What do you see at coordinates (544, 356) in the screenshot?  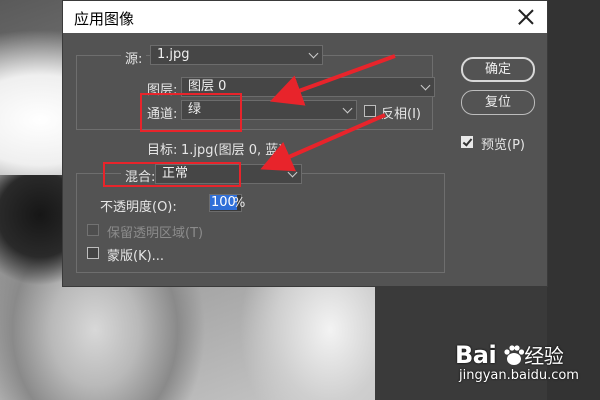 I see `watermark-logo-right: 经验` at bounding box center [544, 356].